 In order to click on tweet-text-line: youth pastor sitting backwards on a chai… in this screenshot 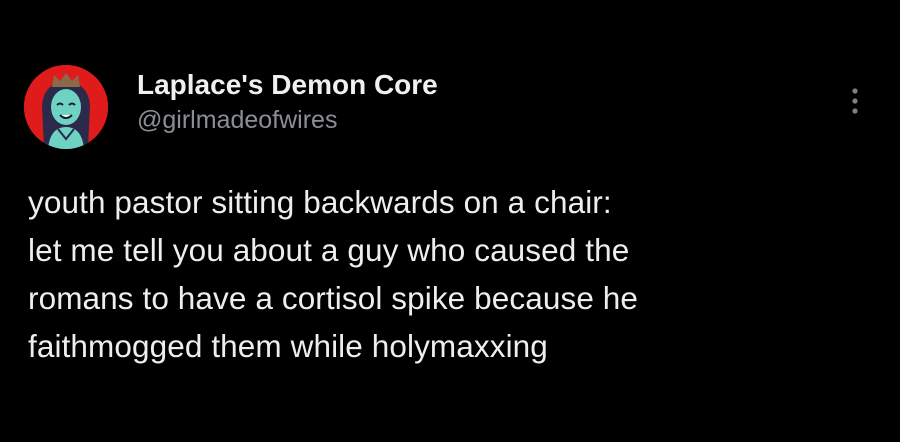, I will do `click(320, 202)`.